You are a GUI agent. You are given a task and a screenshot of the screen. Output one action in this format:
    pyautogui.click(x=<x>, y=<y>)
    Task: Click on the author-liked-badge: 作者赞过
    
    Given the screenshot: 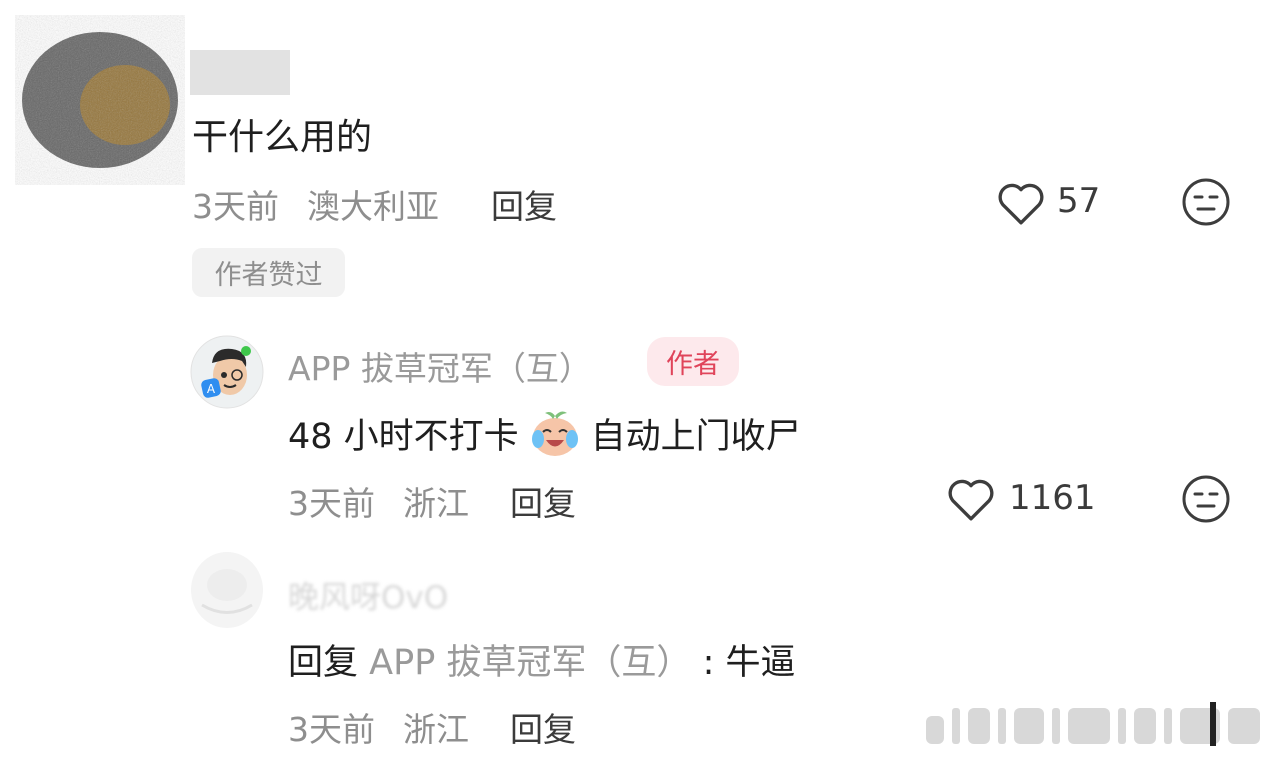 What is the action you would take?
    pyautogui.click(x=268, y=272)
    